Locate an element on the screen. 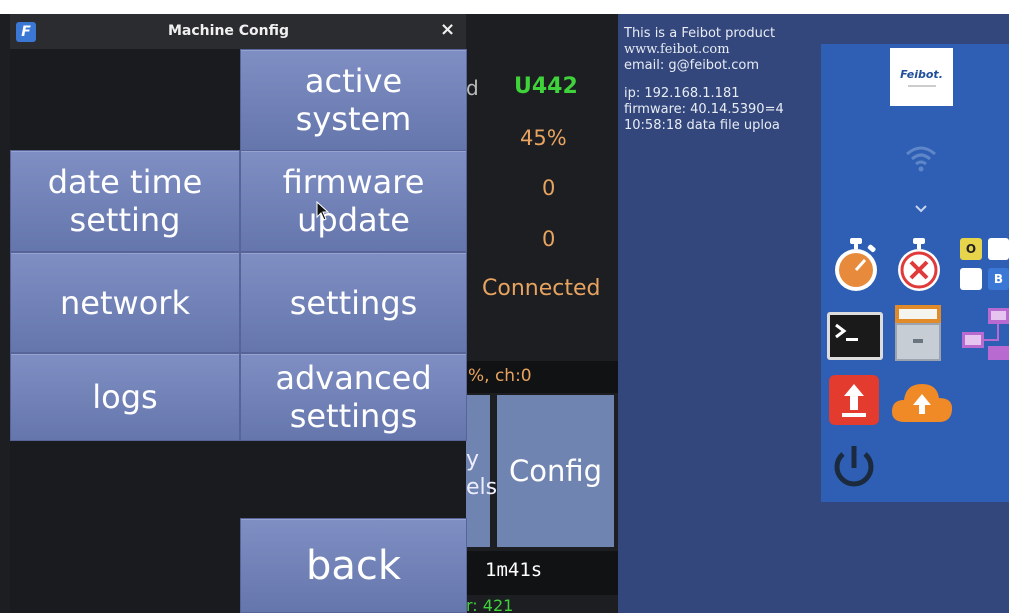 The height and width of the screenshot is (615, 1009). machine-id-value: U442 is located at coordinates (546, 86).